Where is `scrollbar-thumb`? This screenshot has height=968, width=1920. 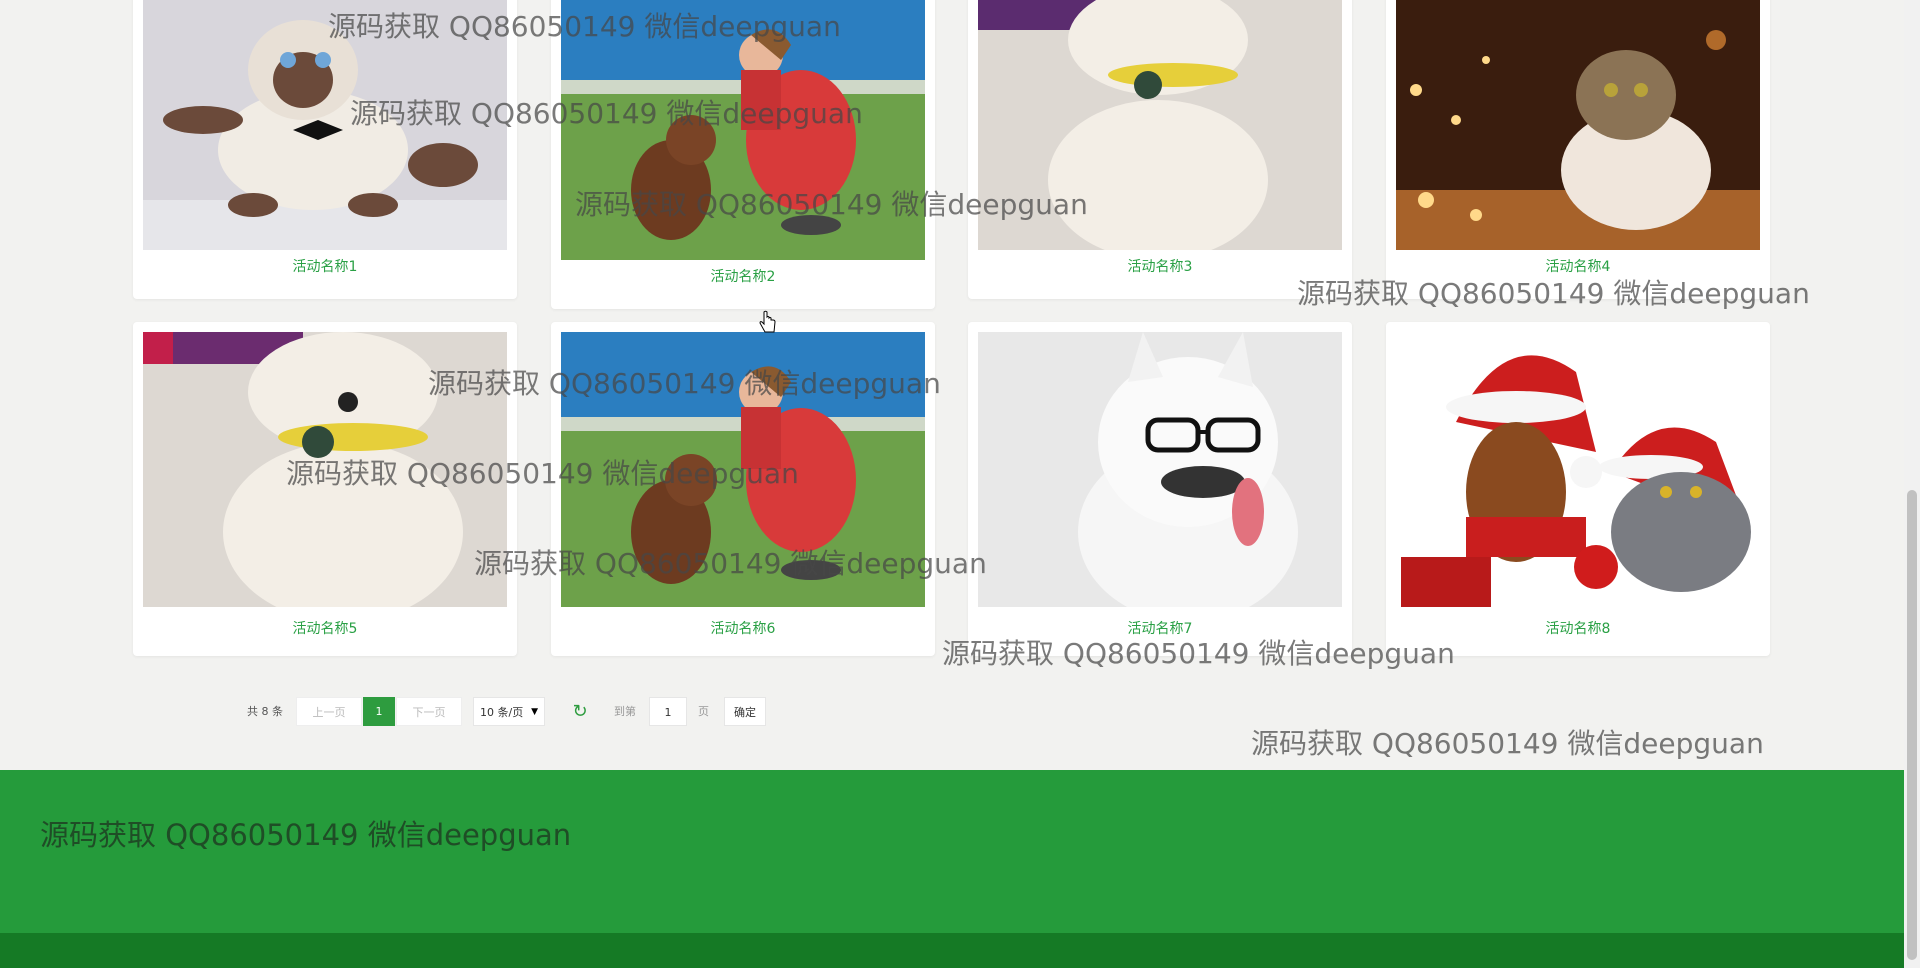 scrollbar-thumb is located at coordinates (1912, 725).